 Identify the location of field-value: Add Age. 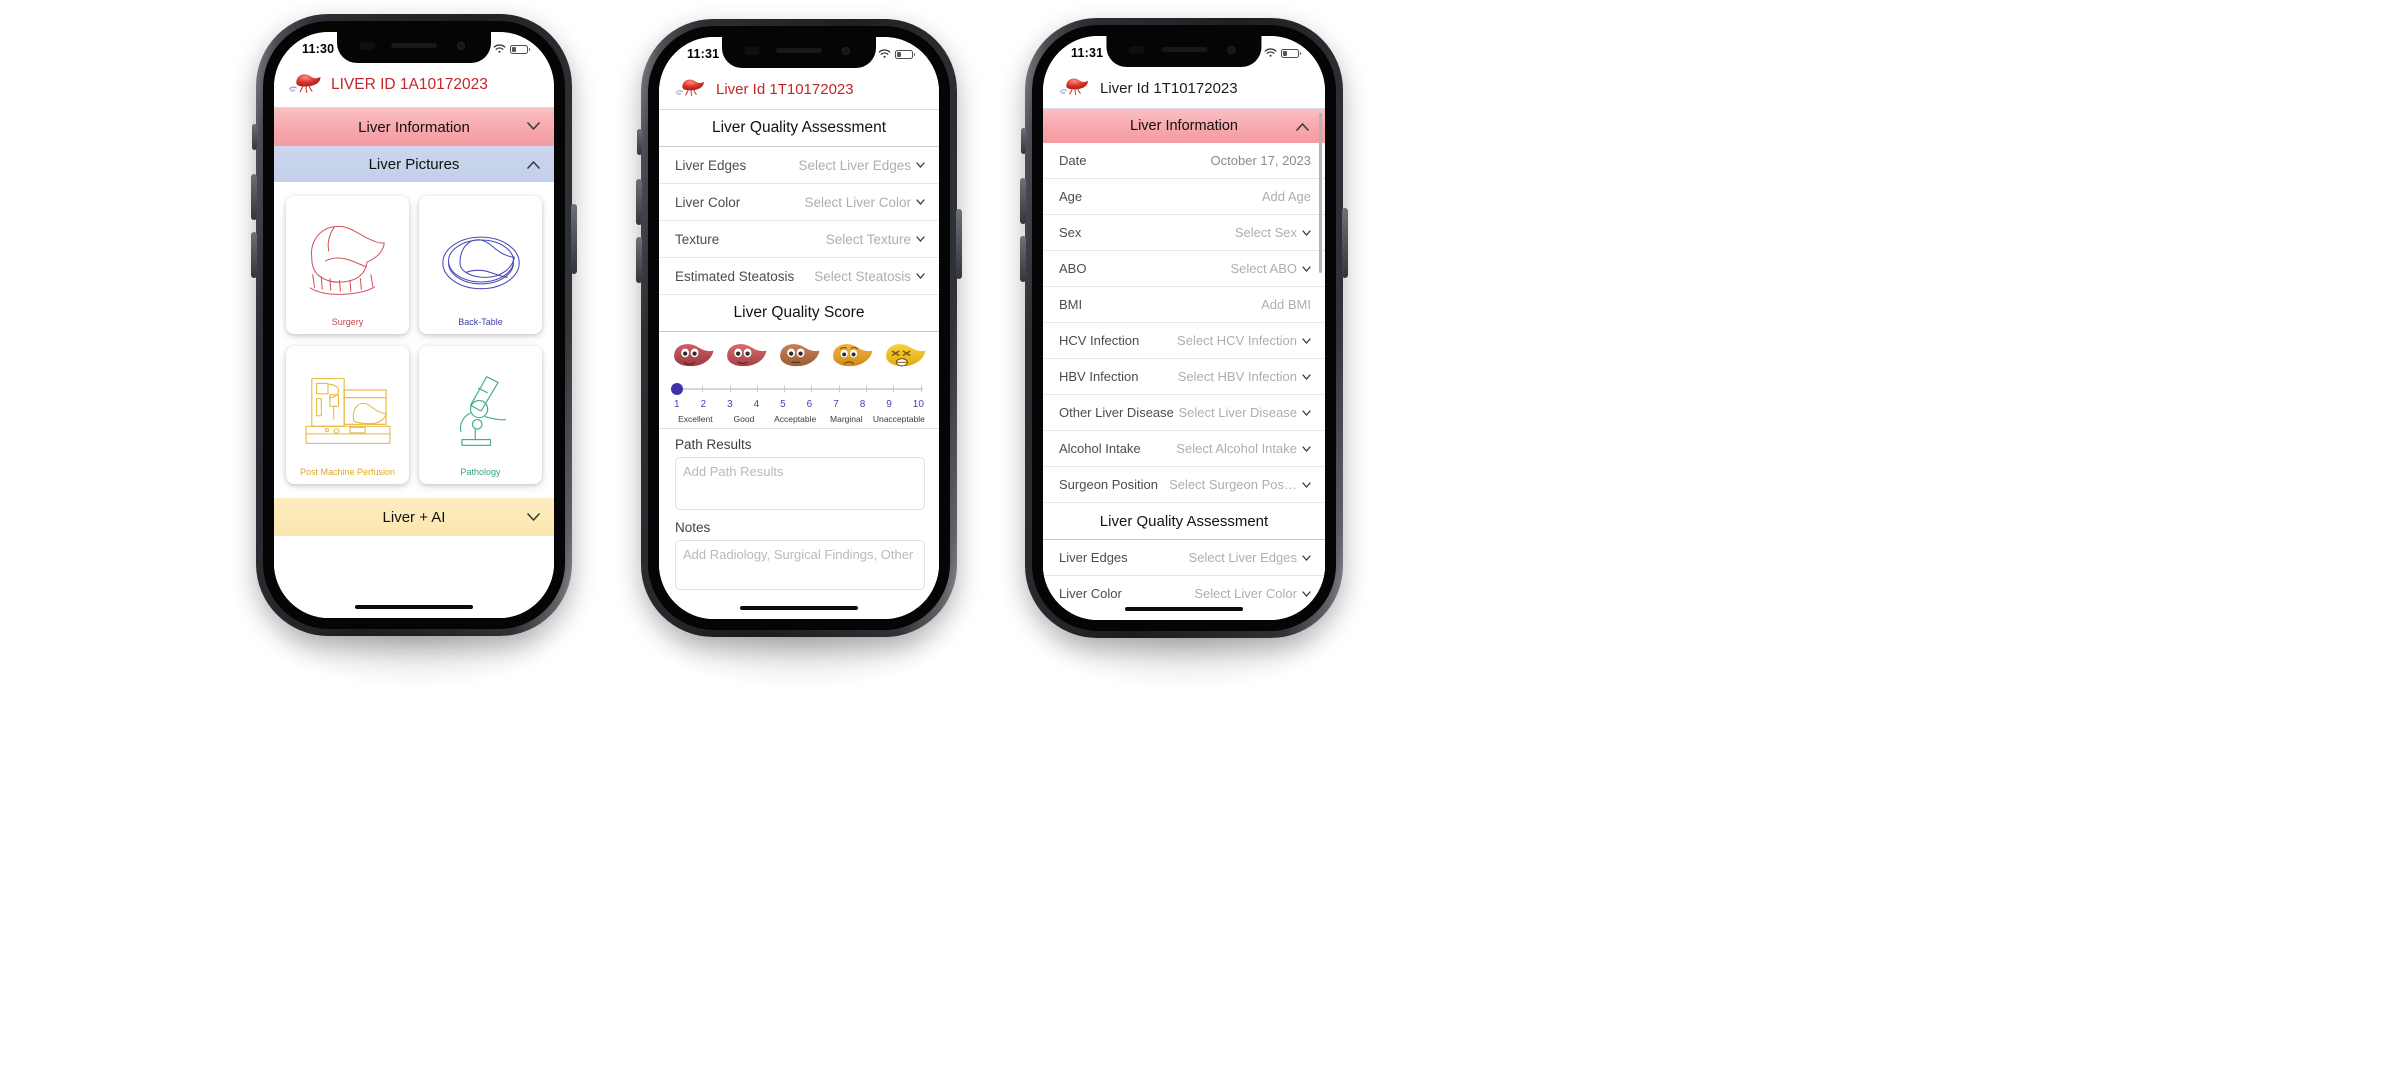
(1286, 196).